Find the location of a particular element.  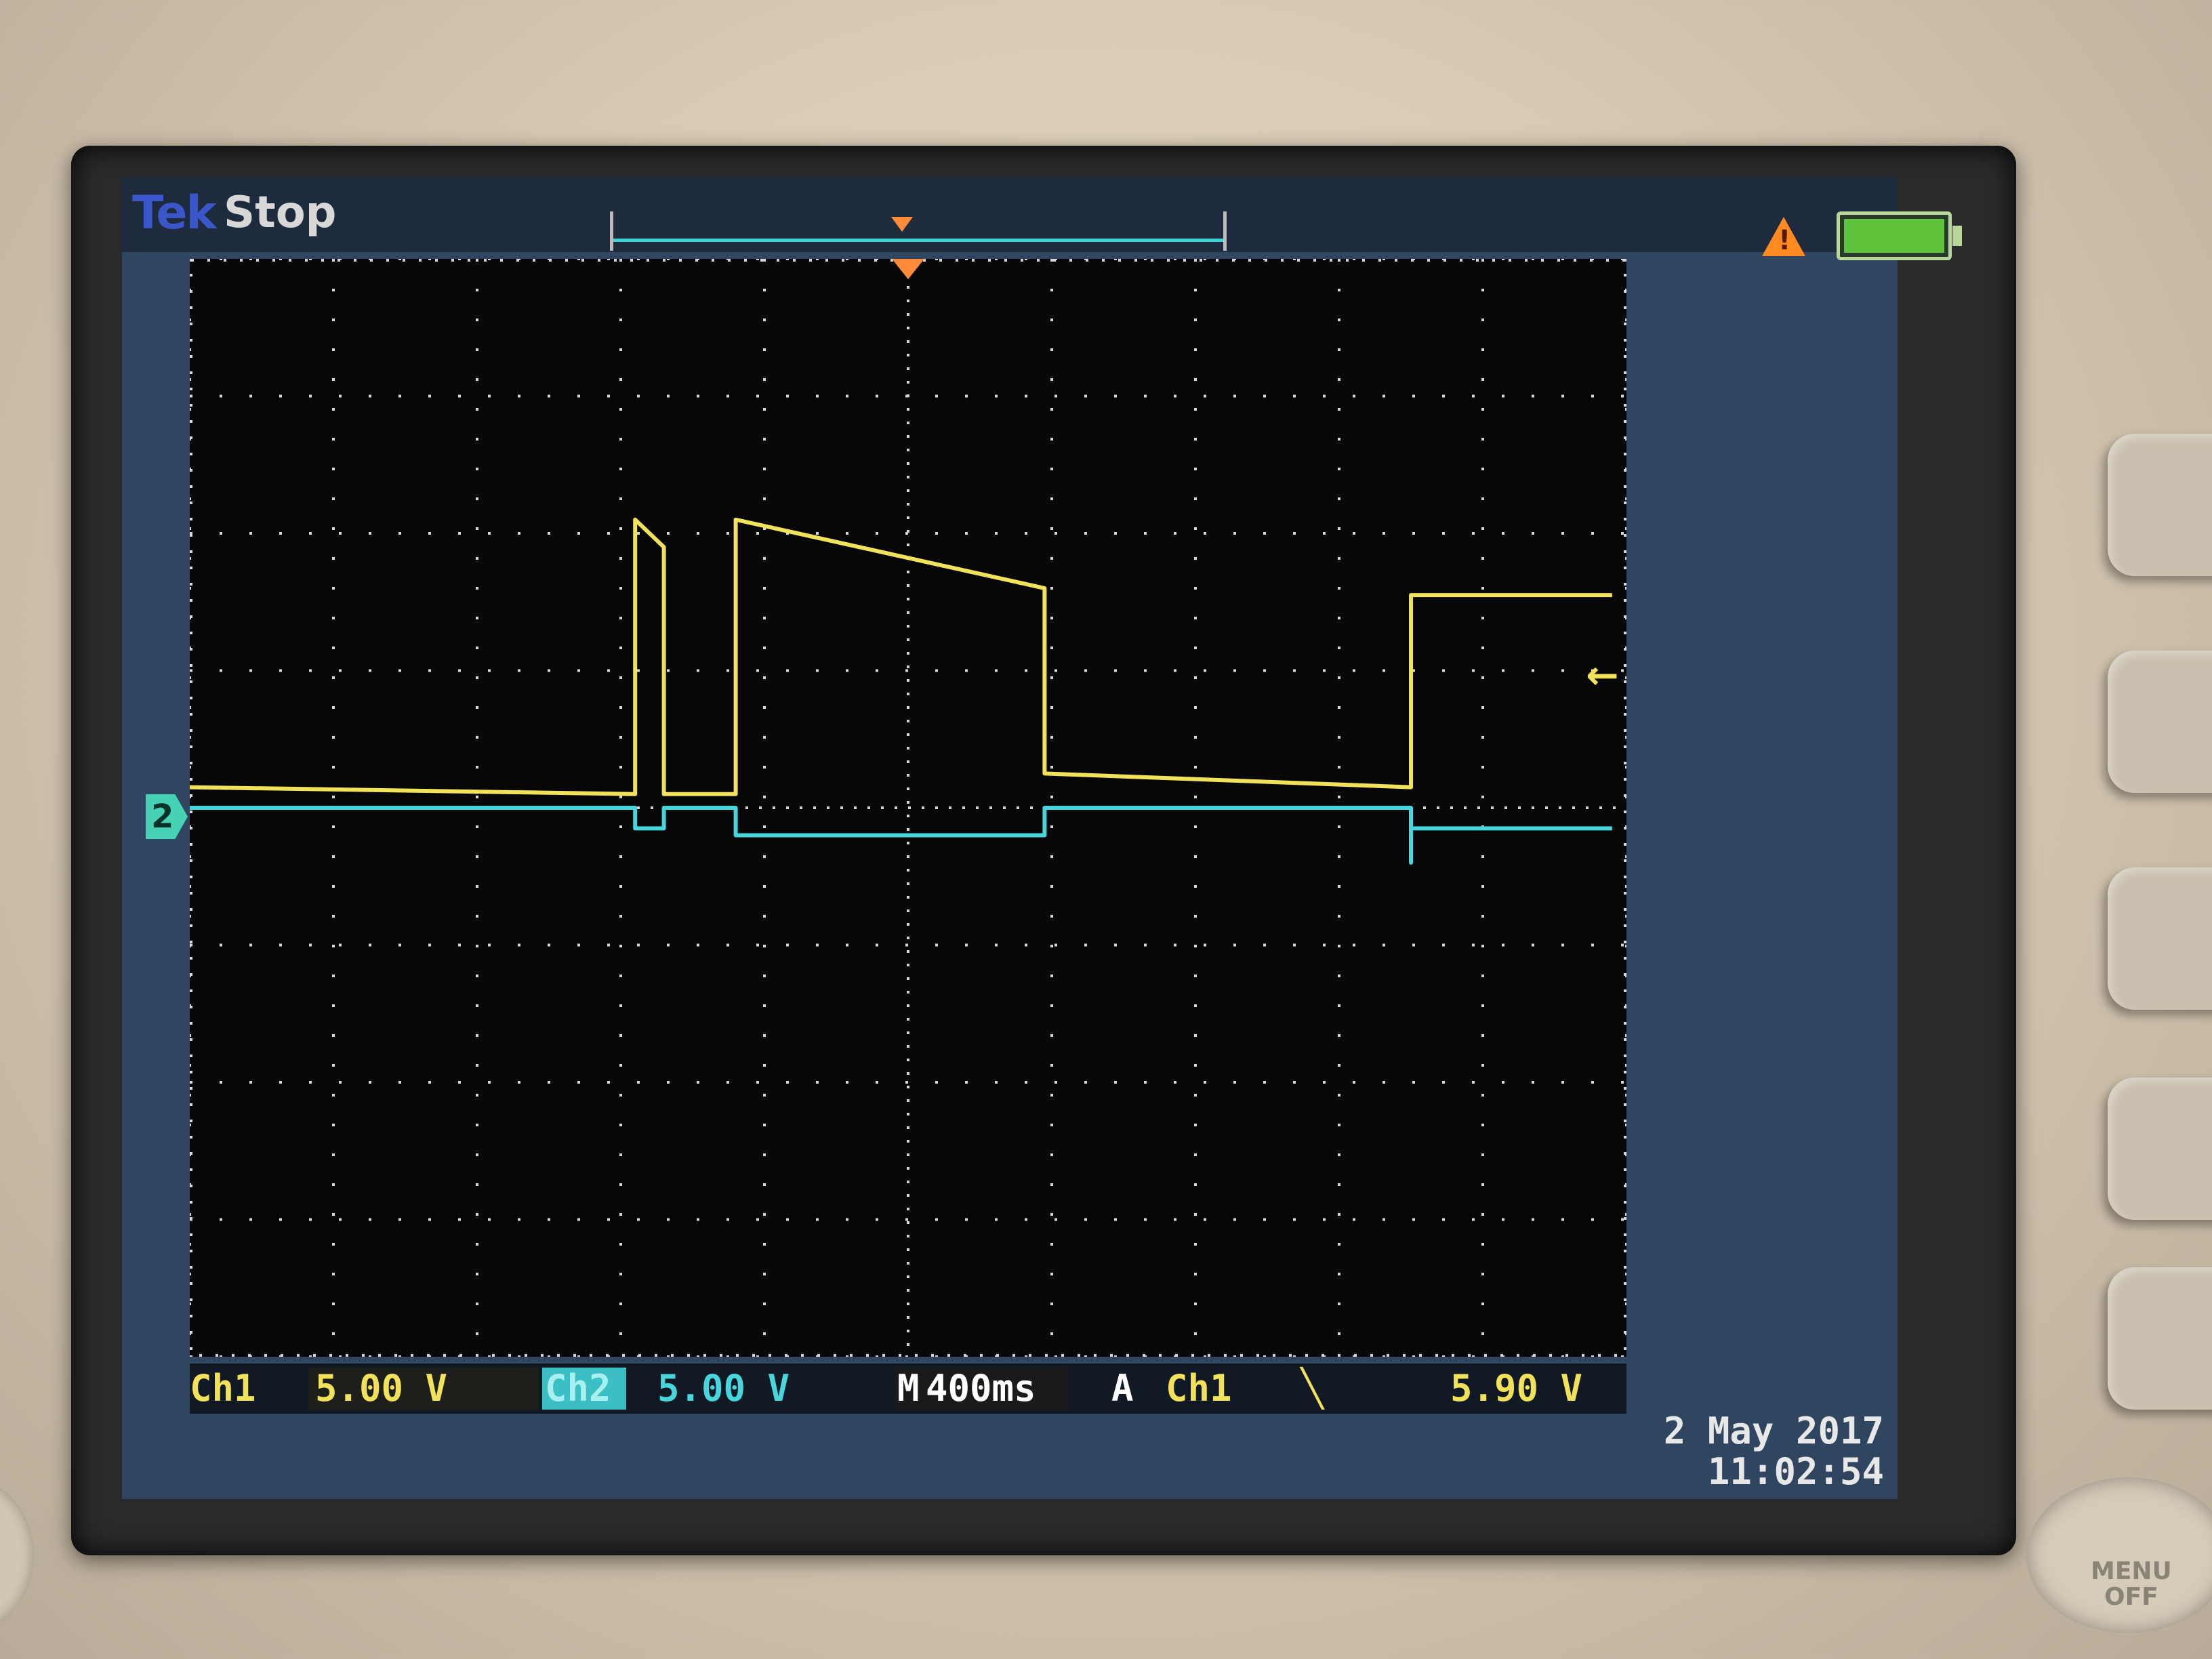

trigger-level-arrow-icon: ← is located at coordinates (1603, 675).